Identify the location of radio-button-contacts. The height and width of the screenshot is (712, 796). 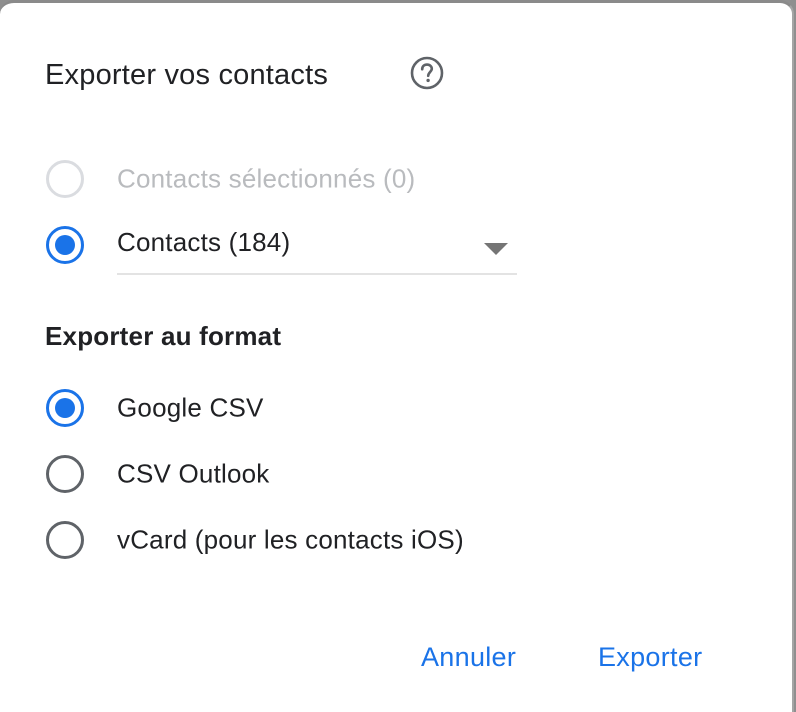
(65, 245).